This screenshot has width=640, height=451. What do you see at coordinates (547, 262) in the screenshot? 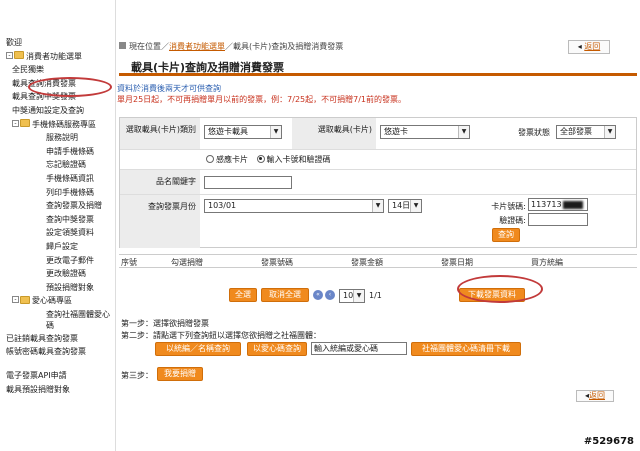
I see `col-buyer-id: 買方統編` at bounding box center [547, 262].